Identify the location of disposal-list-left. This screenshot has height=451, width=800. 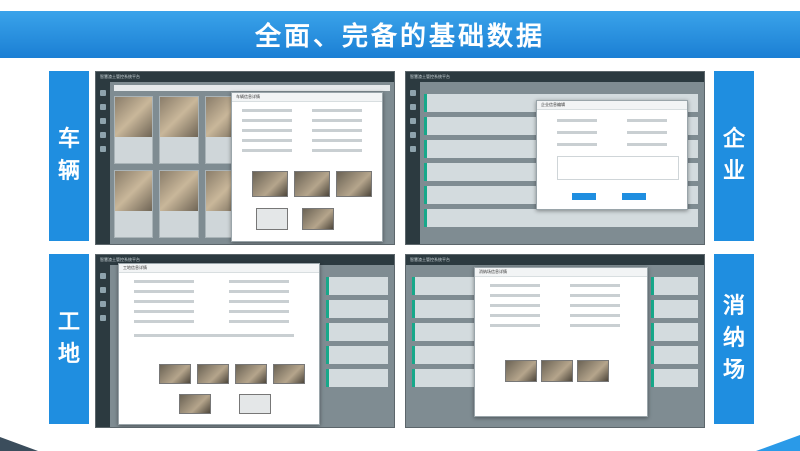
(443, 349).